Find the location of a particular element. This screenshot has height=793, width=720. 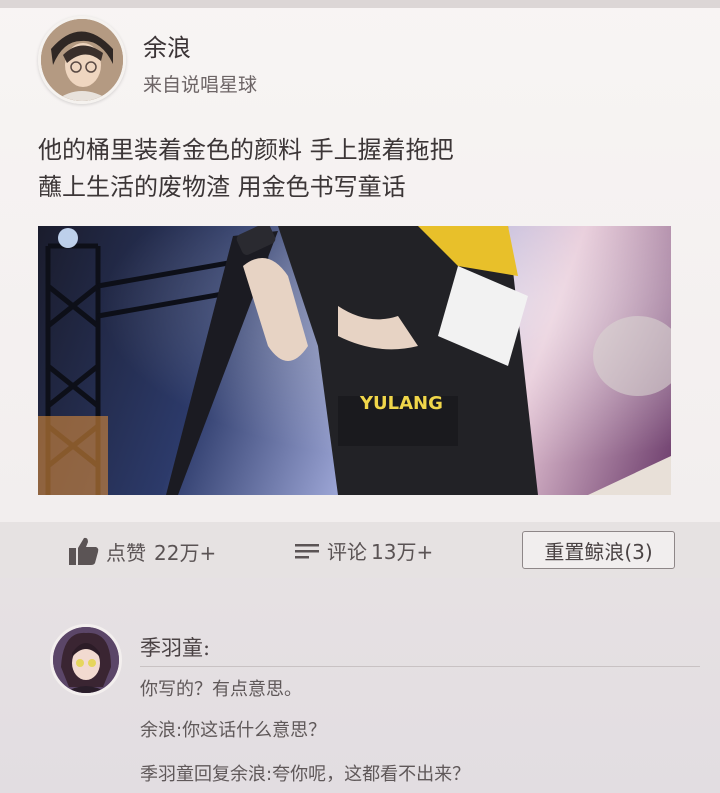

post-source: 来自说唱星球 is located at coordinates (200, 85).